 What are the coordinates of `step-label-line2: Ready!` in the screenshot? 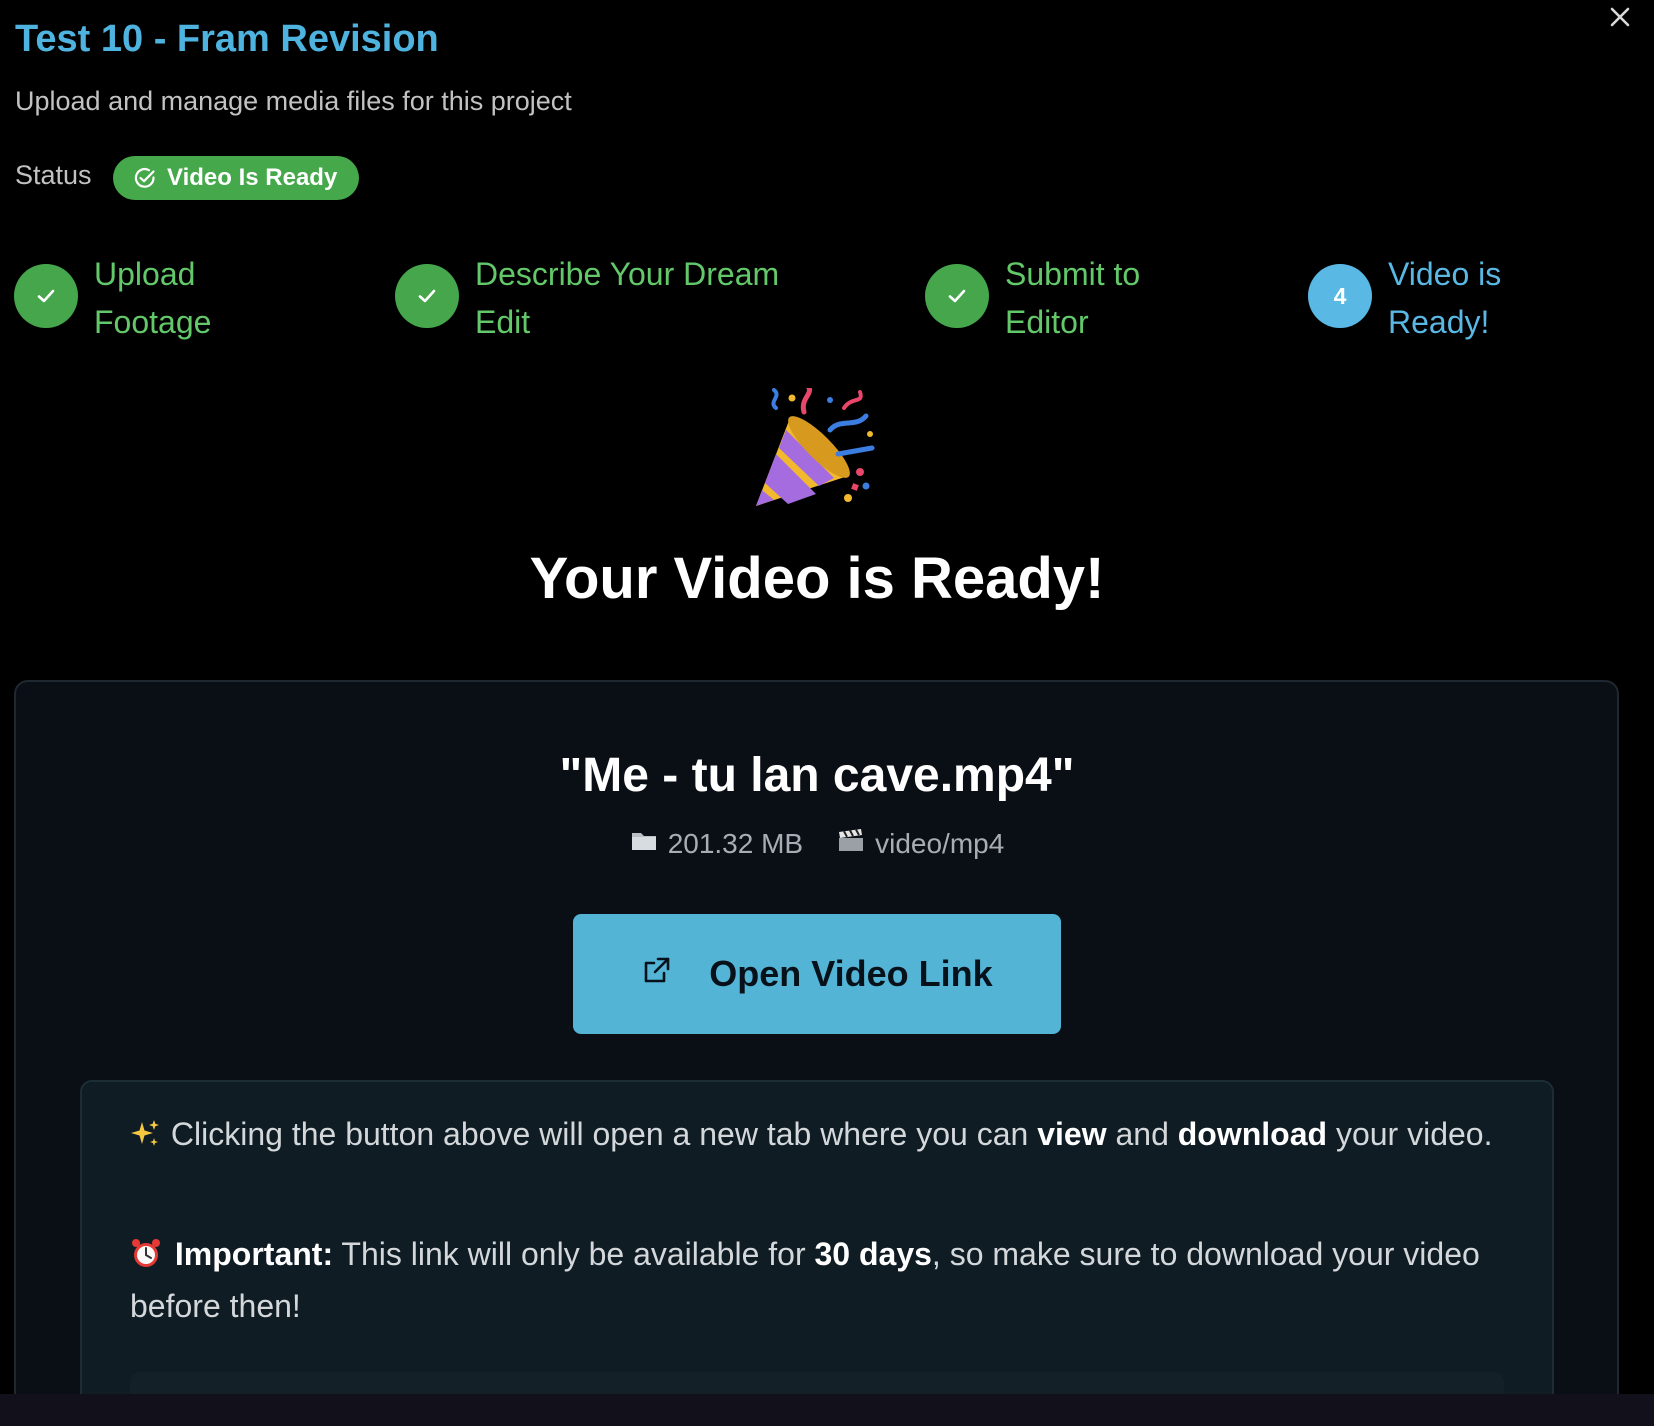 It's located at (1439, 322).